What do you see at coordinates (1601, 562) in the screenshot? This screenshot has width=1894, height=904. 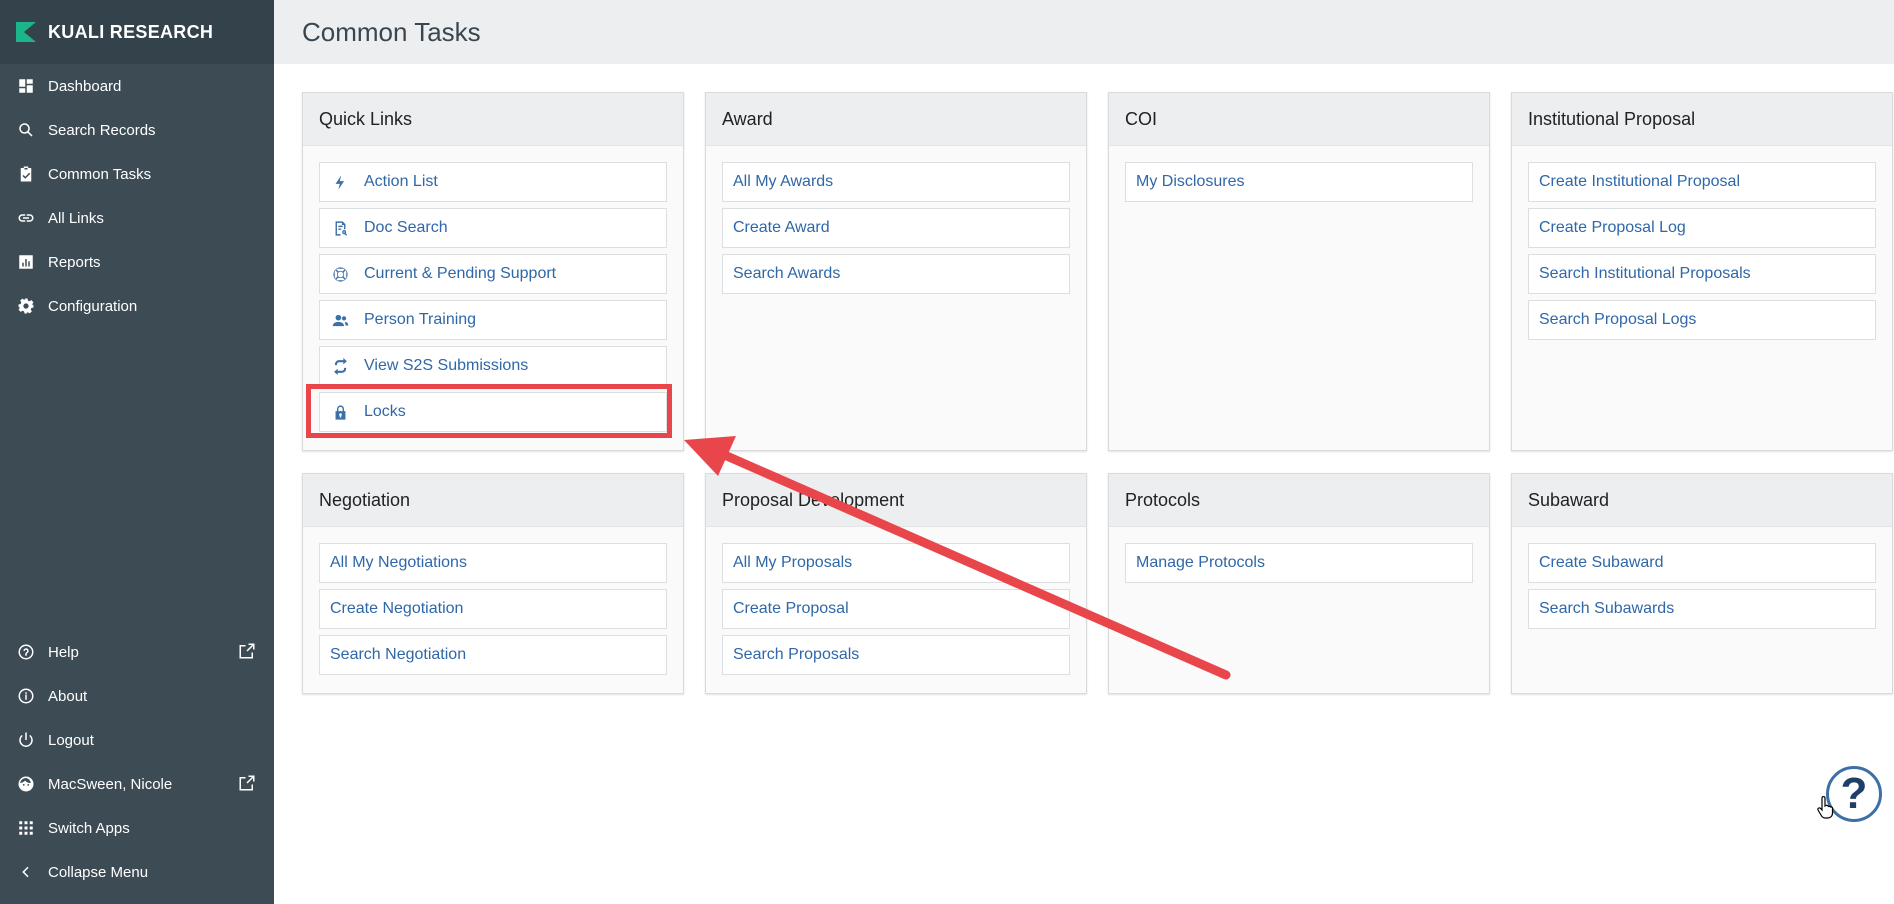 I see `link-label: Create Subaward` at bounding box center [1601, 562].